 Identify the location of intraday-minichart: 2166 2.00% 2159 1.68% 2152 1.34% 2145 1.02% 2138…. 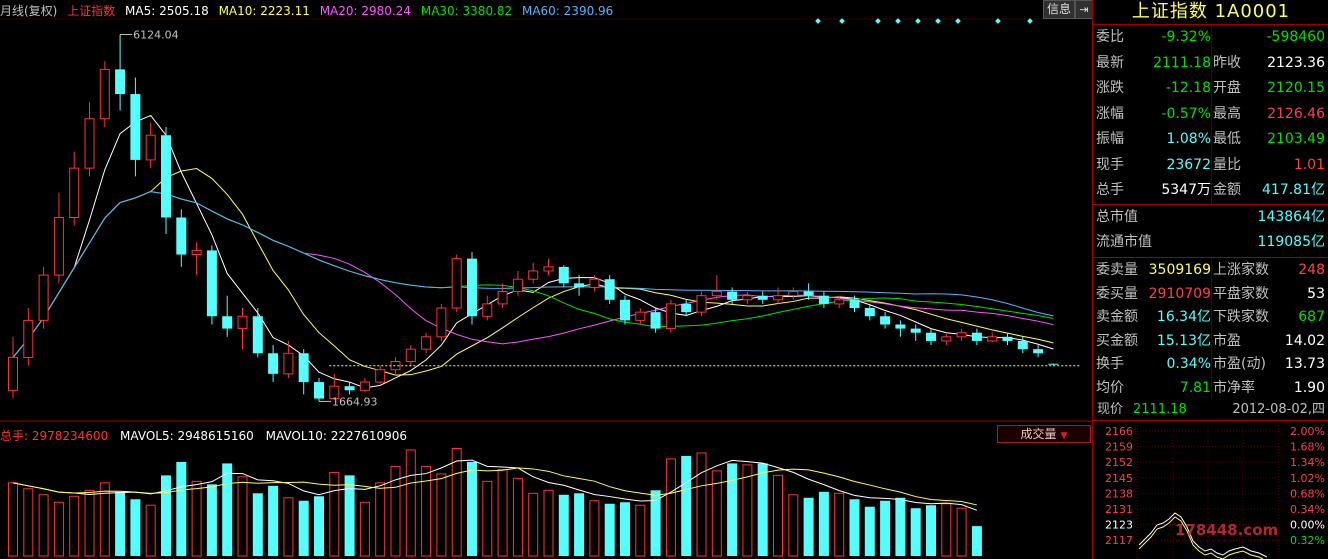
(1210, 490).